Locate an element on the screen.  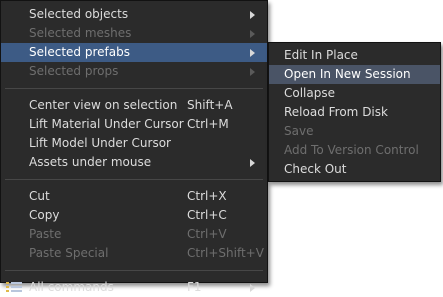
submenu-item-save: Save is located at coordinates (354, 131).